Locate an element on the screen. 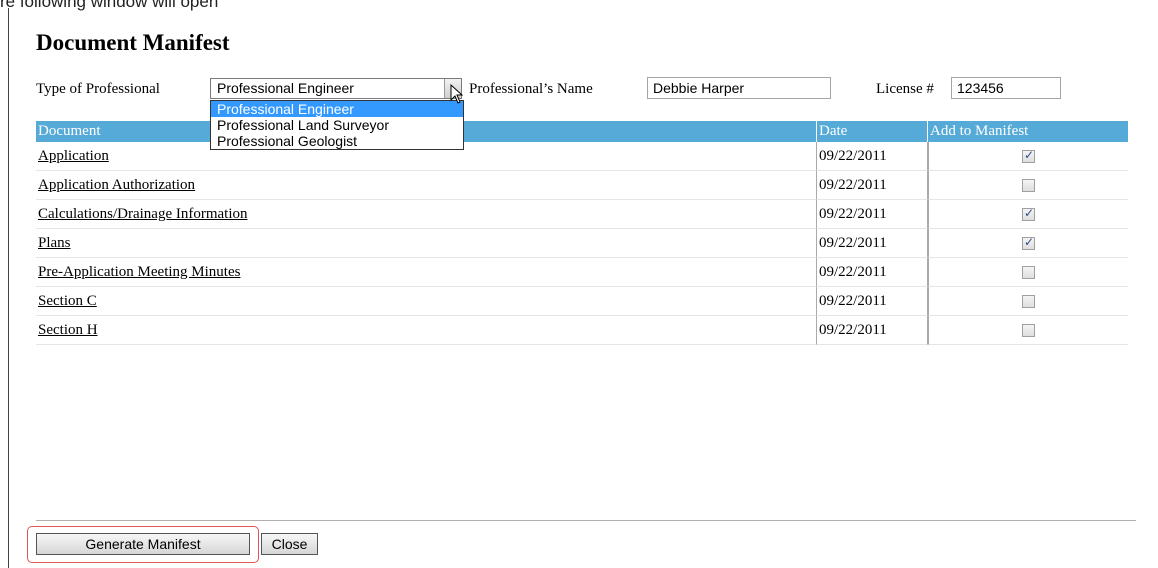 This screenshot has height=568, width=1158. left-border is located at coordinates (8, 288).